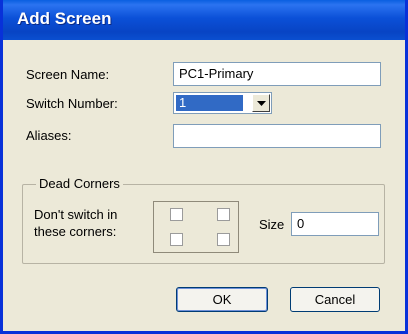  What do you see at coordinates (49, 135) in the screenshot?
I see `aliases-label: Aliases:` at bounding box center [49, 135].